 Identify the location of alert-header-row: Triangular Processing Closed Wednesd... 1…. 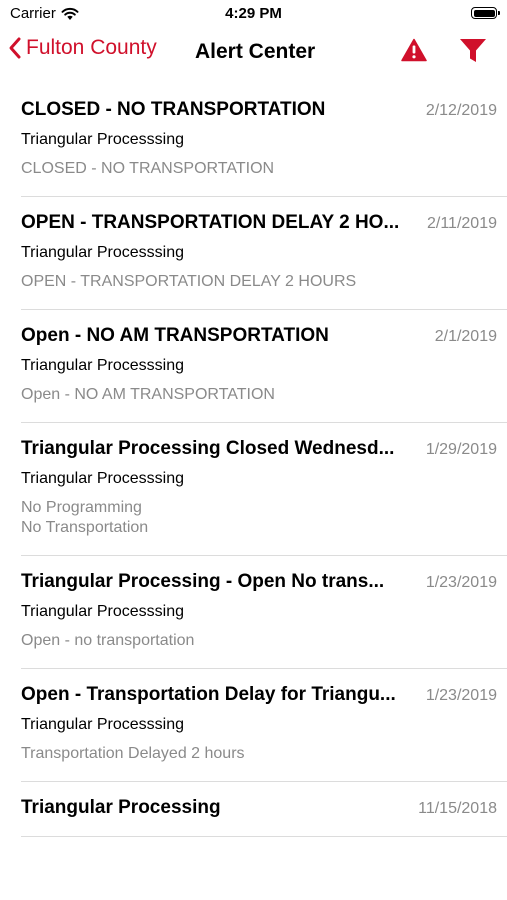
(259, 449).